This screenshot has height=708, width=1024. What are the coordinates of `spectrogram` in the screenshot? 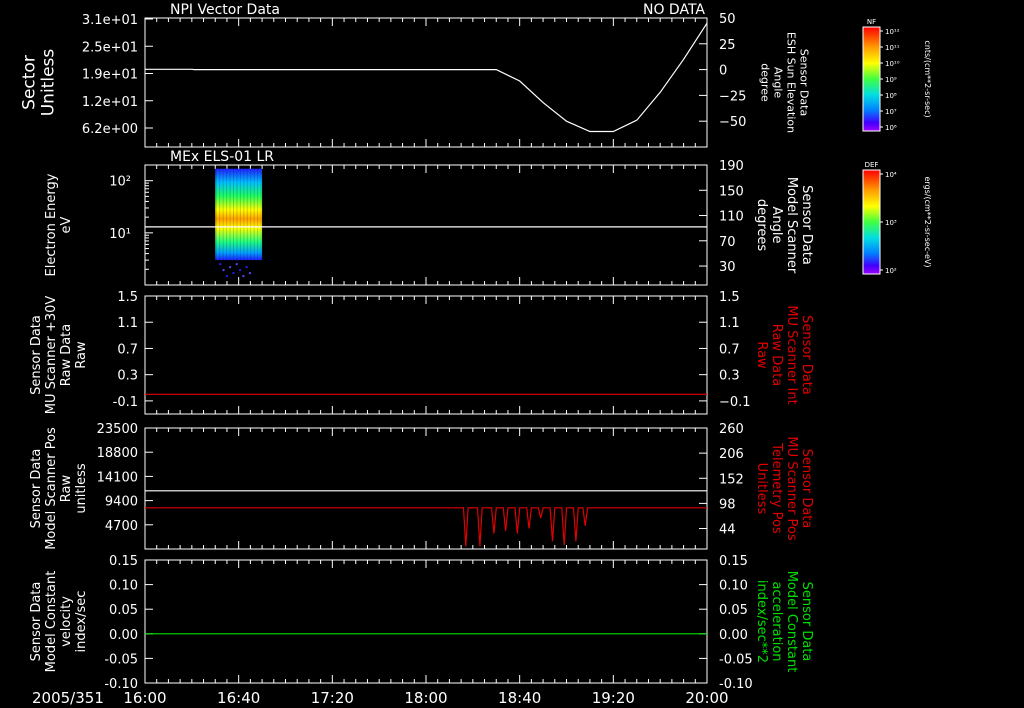 It's located at (239, 223).